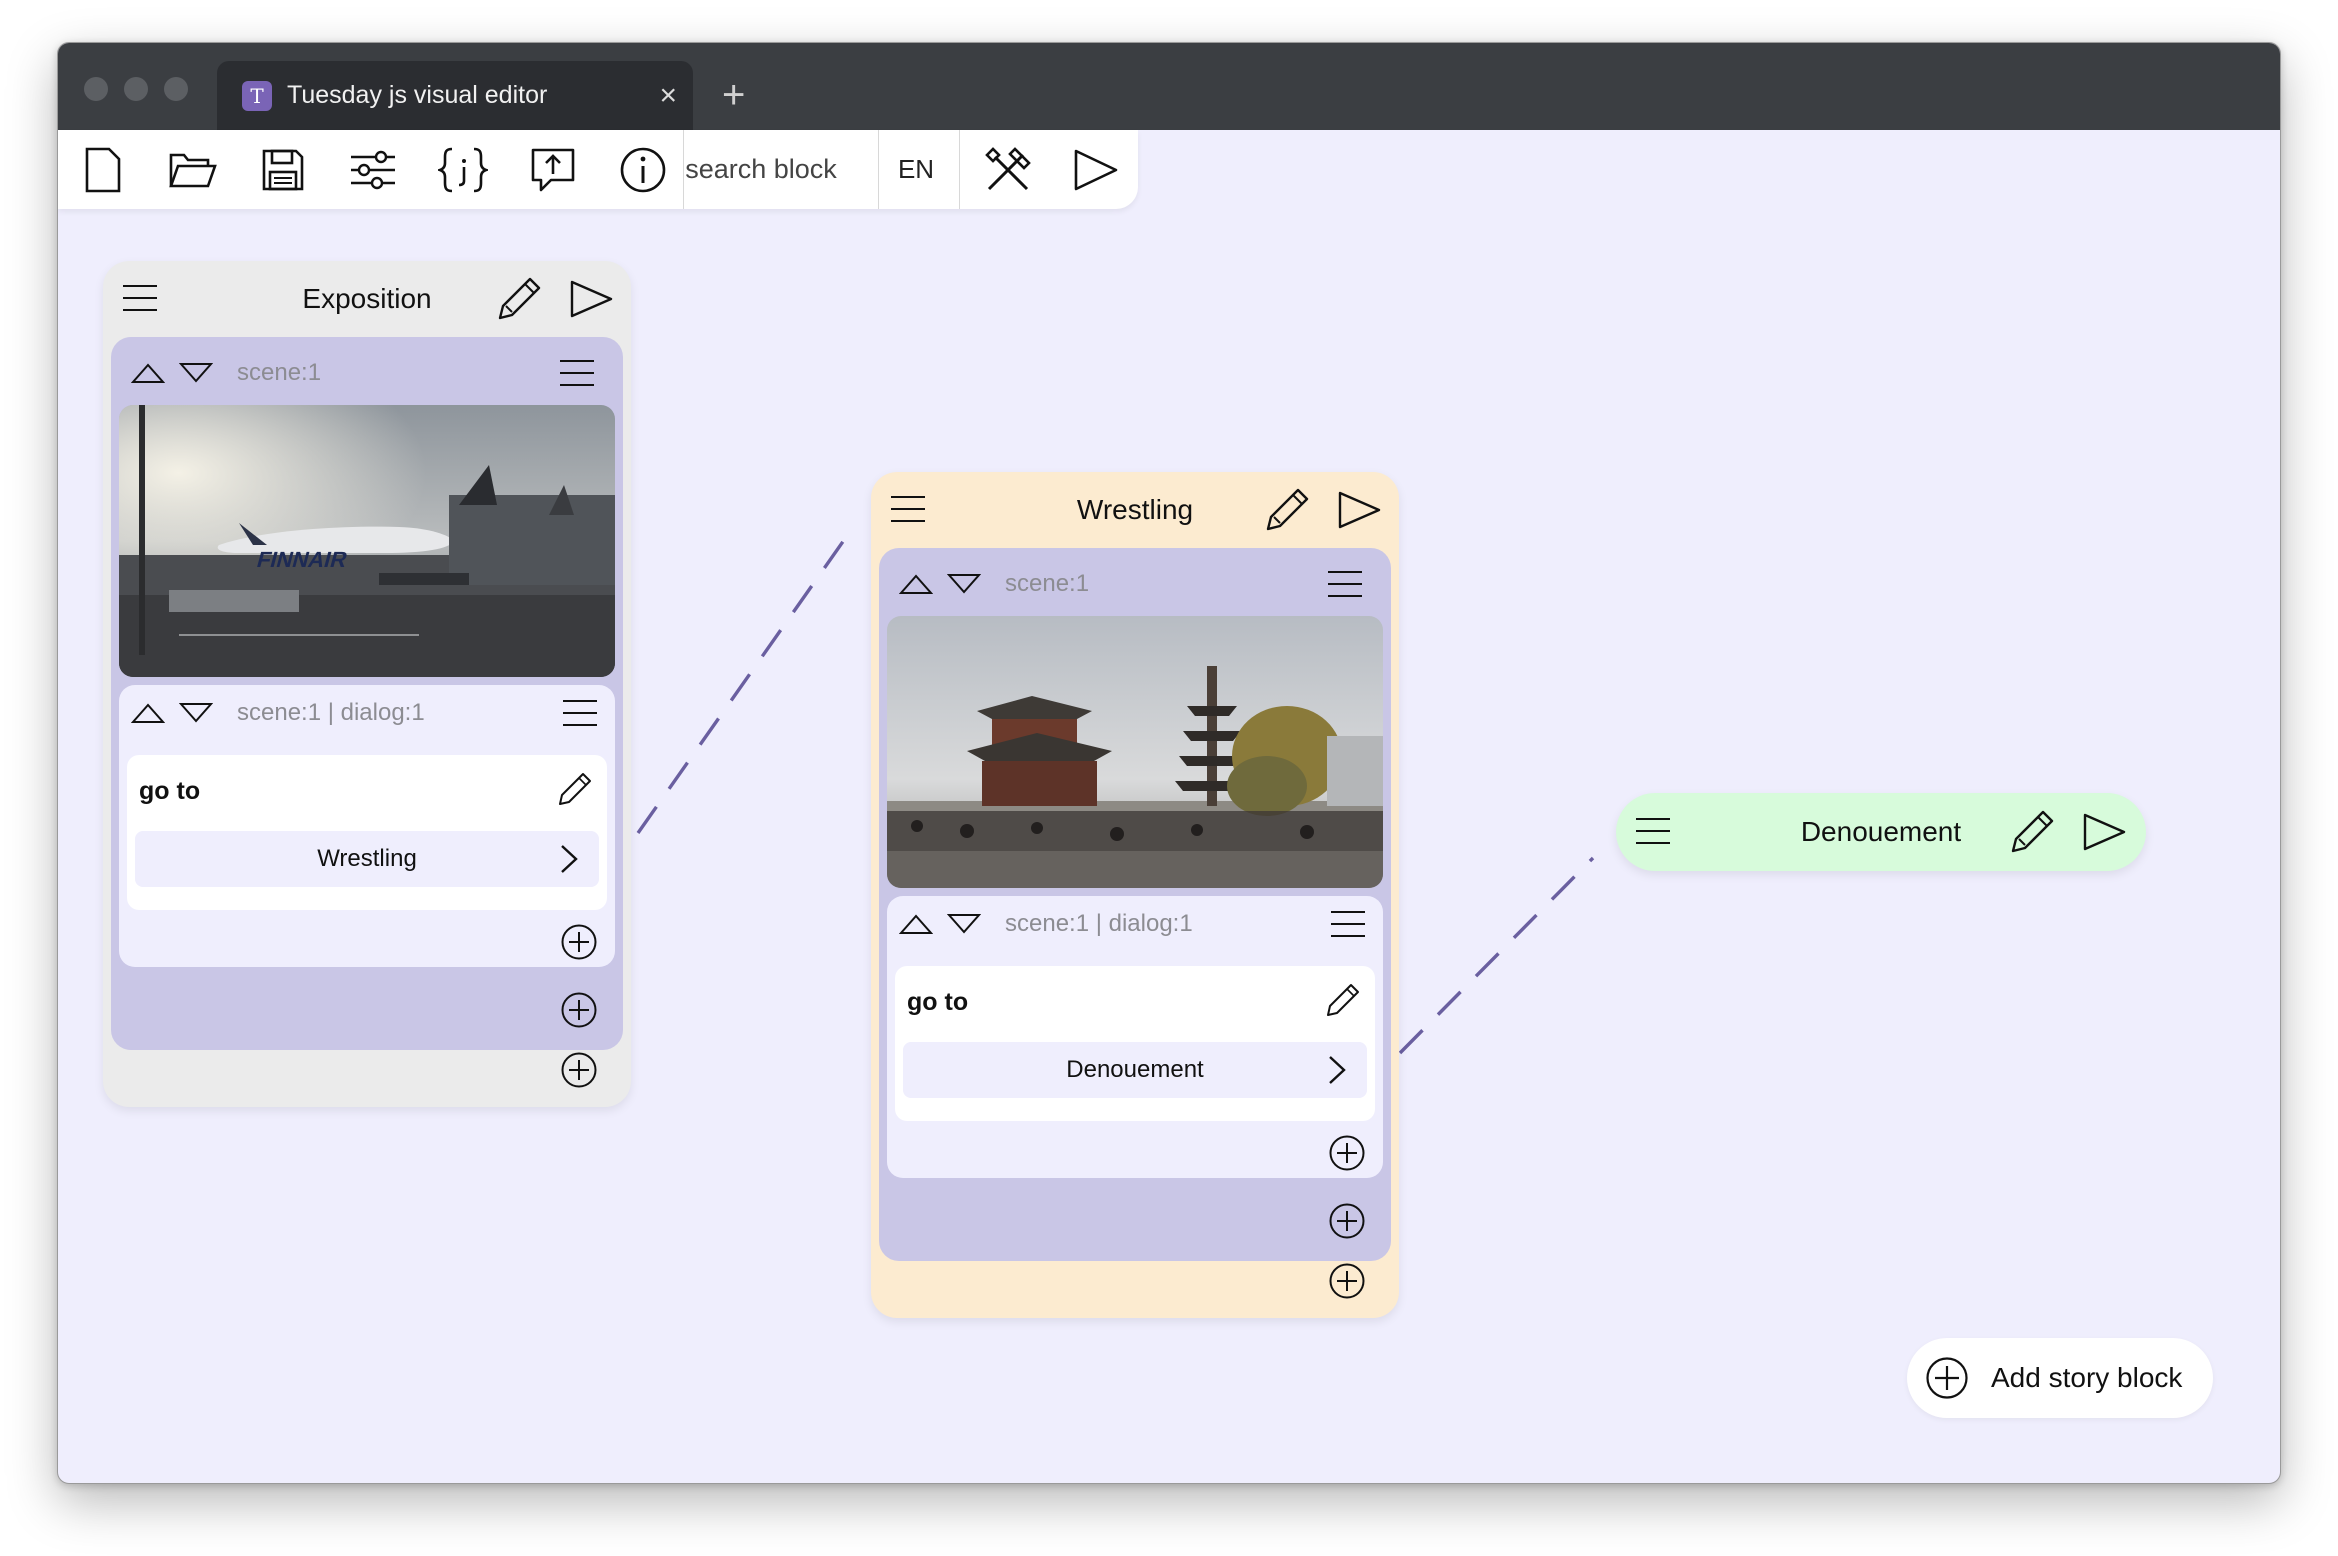  I want to click on block-header: Wrestling, so click(1135, 510).